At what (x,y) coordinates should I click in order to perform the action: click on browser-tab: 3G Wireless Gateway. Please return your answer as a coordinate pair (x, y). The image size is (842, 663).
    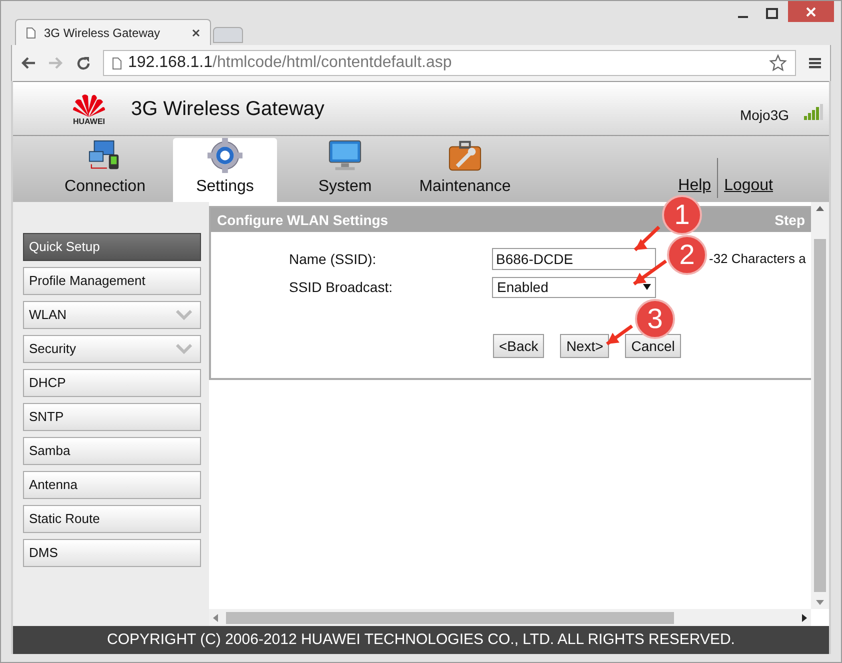
    Looking at the image, I should click on (113, 32).